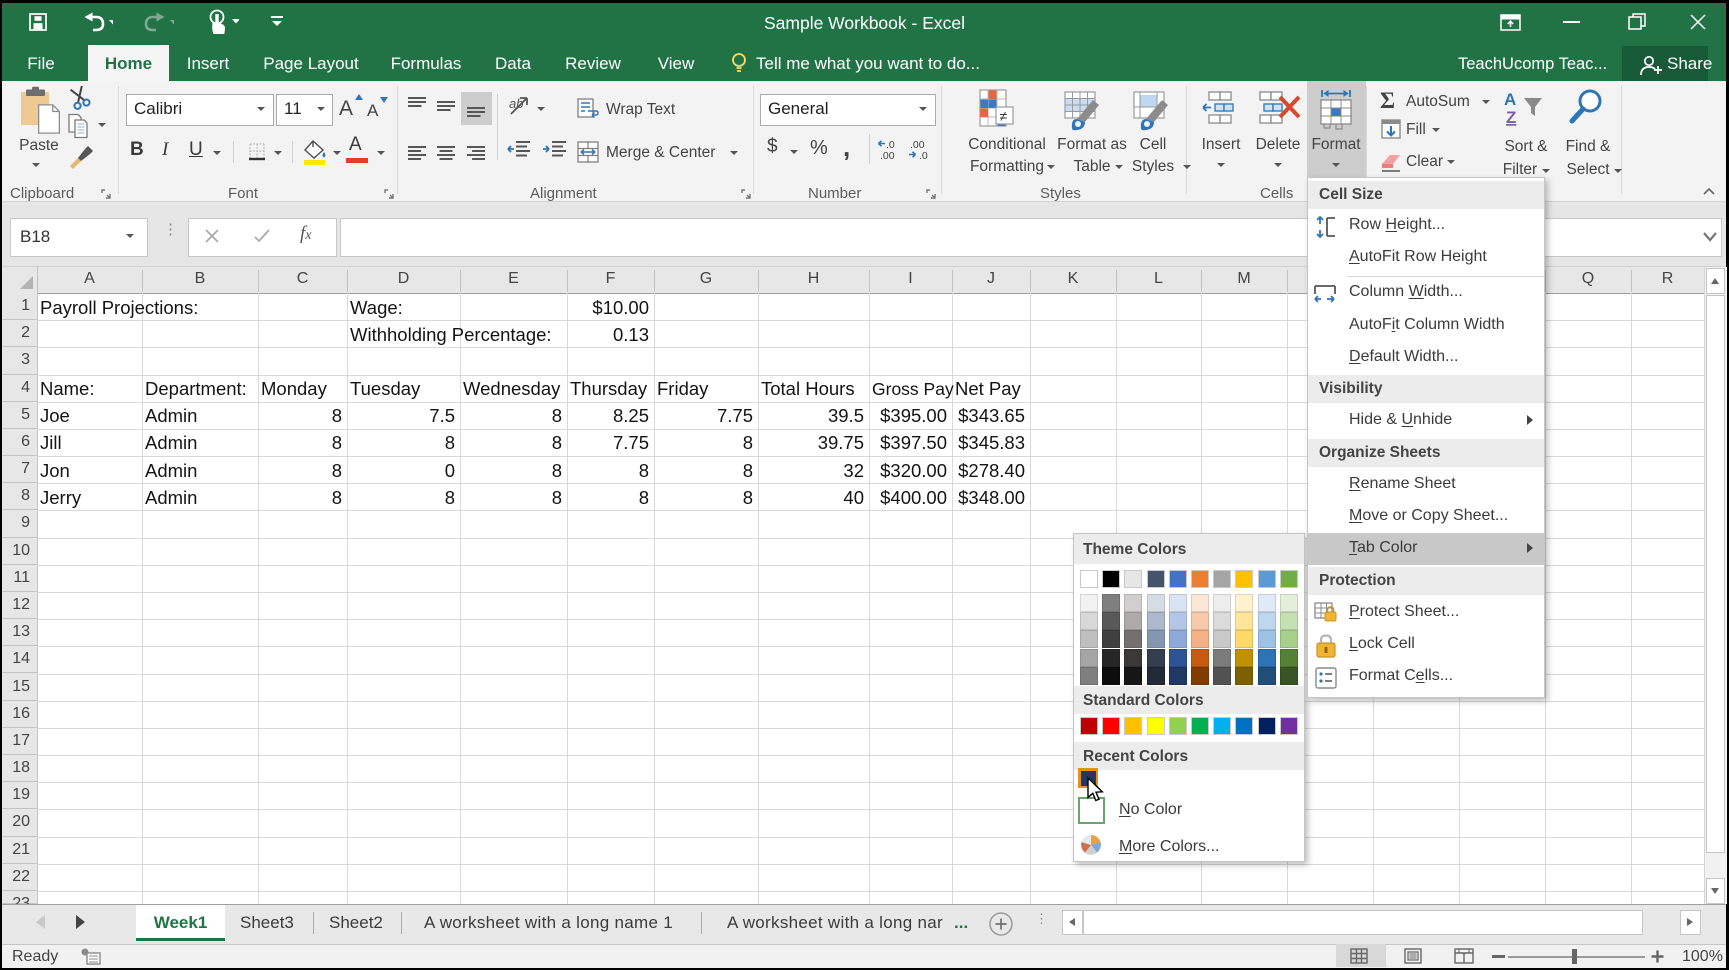 The width and height of the screenshot is (1729, 970). What do you see at coordinates (1510, 99) in the screenshot?
I see `svg-text: A` at bounding box center [1510, 99].